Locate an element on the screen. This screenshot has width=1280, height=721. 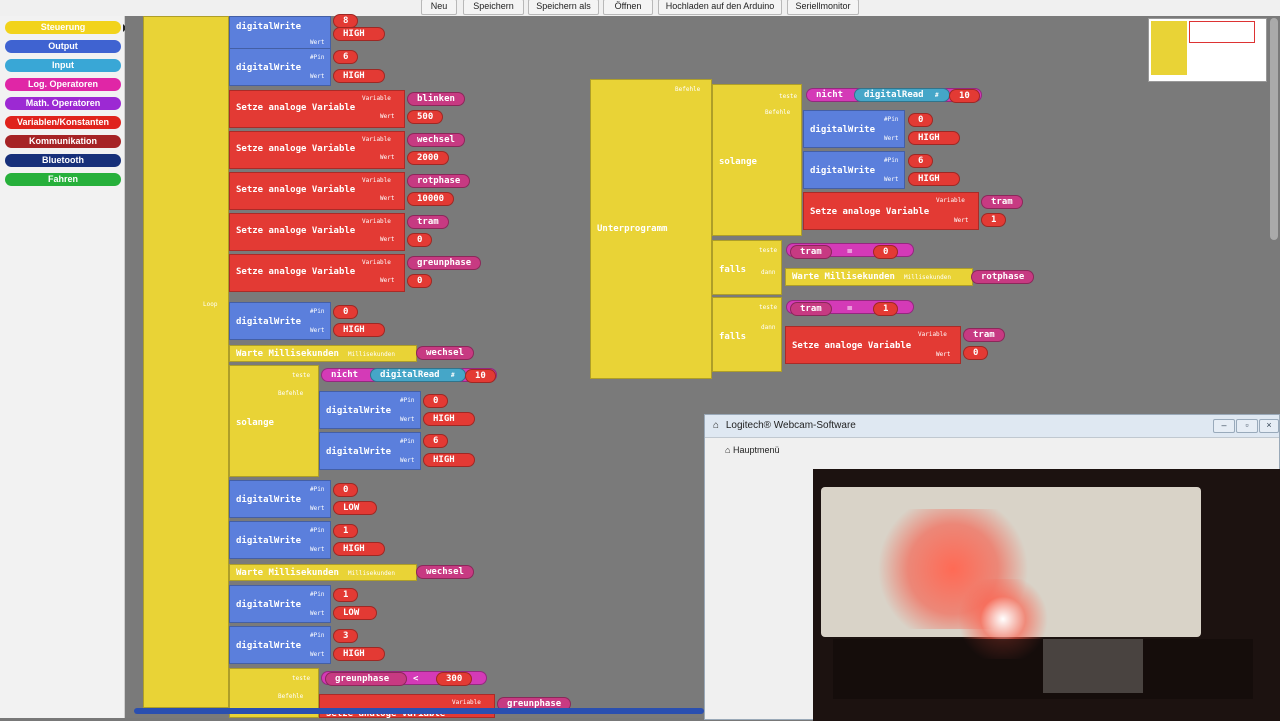
variable-name: wechsel is located at coordinates (436, 140).